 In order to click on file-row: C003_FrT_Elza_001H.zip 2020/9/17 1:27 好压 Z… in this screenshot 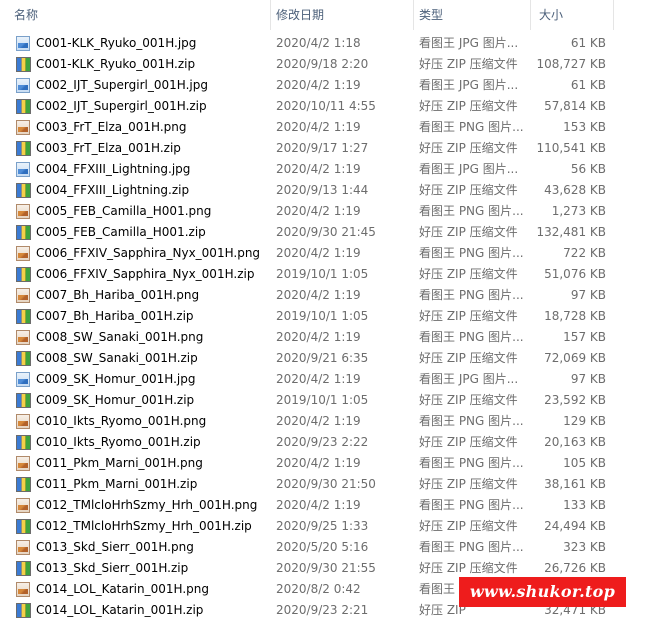, I will do `click(326, 148)`.